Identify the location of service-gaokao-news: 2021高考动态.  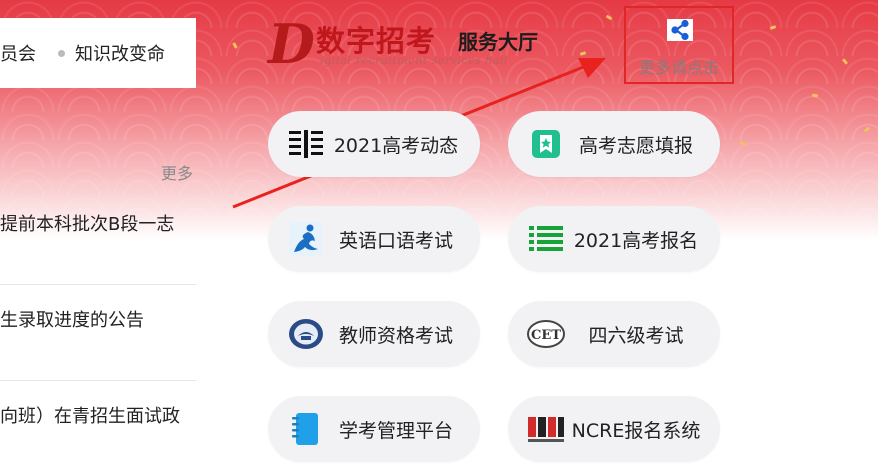
(374, 144).